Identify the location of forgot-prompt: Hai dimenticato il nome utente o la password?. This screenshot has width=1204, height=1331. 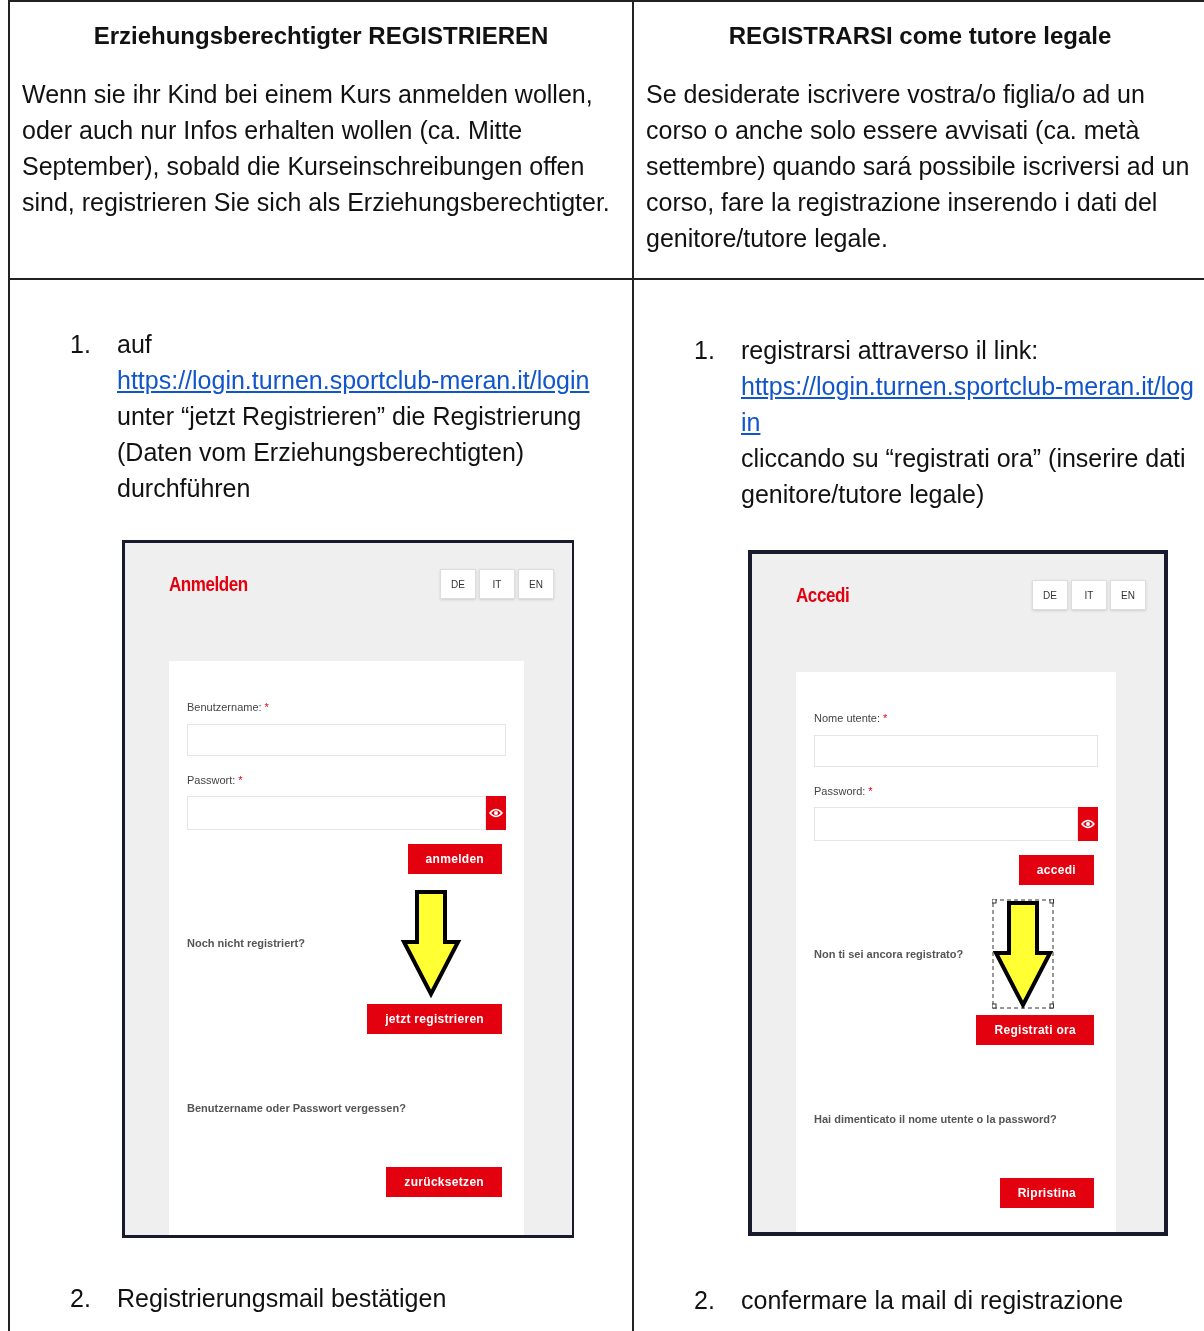
(935, 1119).